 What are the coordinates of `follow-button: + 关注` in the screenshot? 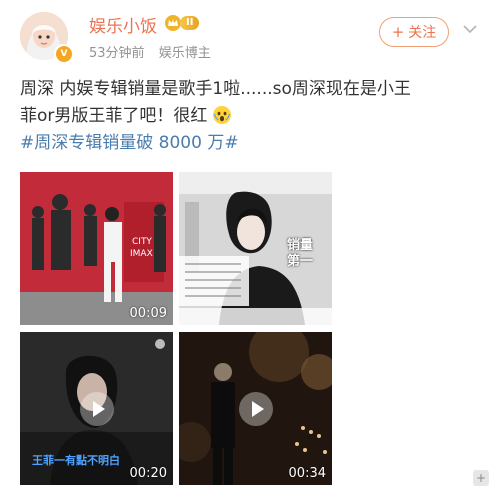 It's located at (414, 32).